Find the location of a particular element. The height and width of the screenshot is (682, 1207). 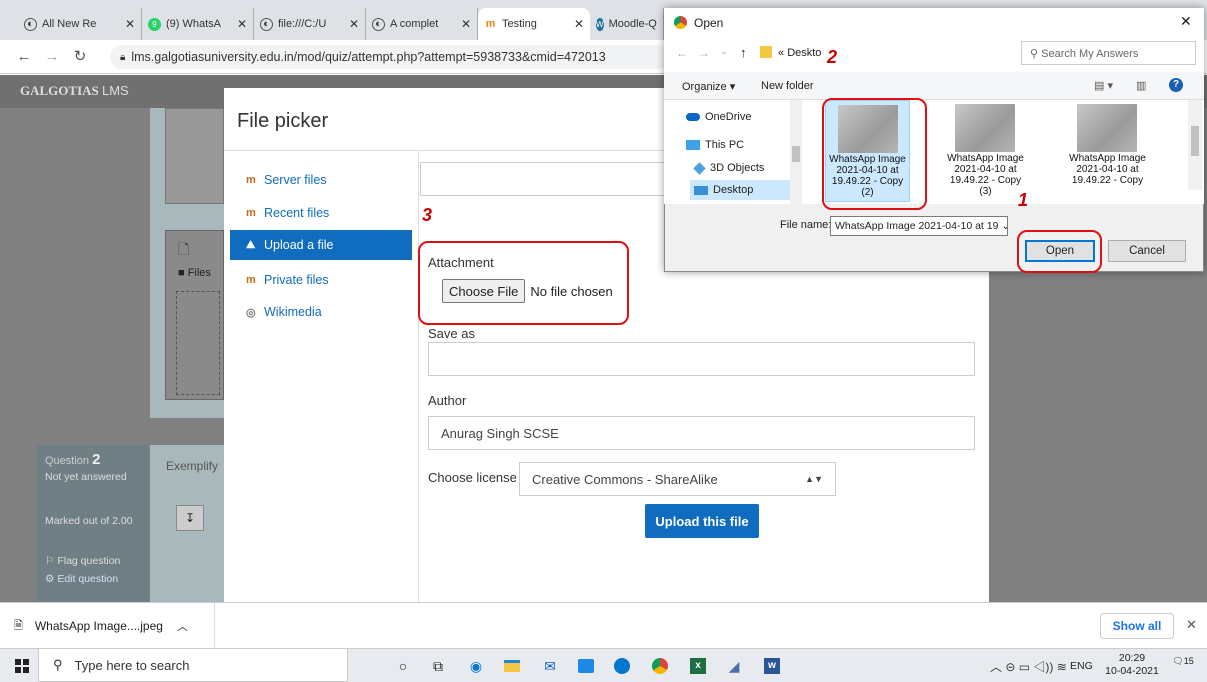

browser-tab: ◐ A complet ✕ is located at coordinates (422, 24).